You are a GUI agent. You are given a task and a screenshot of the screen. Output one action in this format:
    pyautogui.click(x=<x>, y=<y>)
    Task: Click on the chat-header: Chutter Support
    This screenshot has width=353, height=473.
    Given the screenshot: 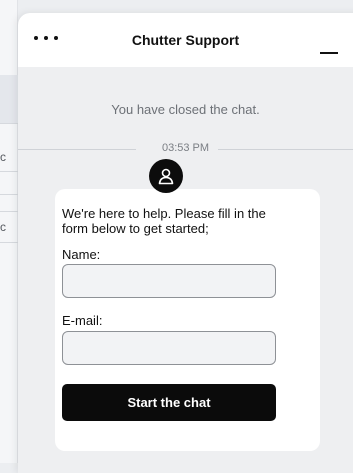 What is the action you would take?
    pyautogui.click(x=185, y=40)
    